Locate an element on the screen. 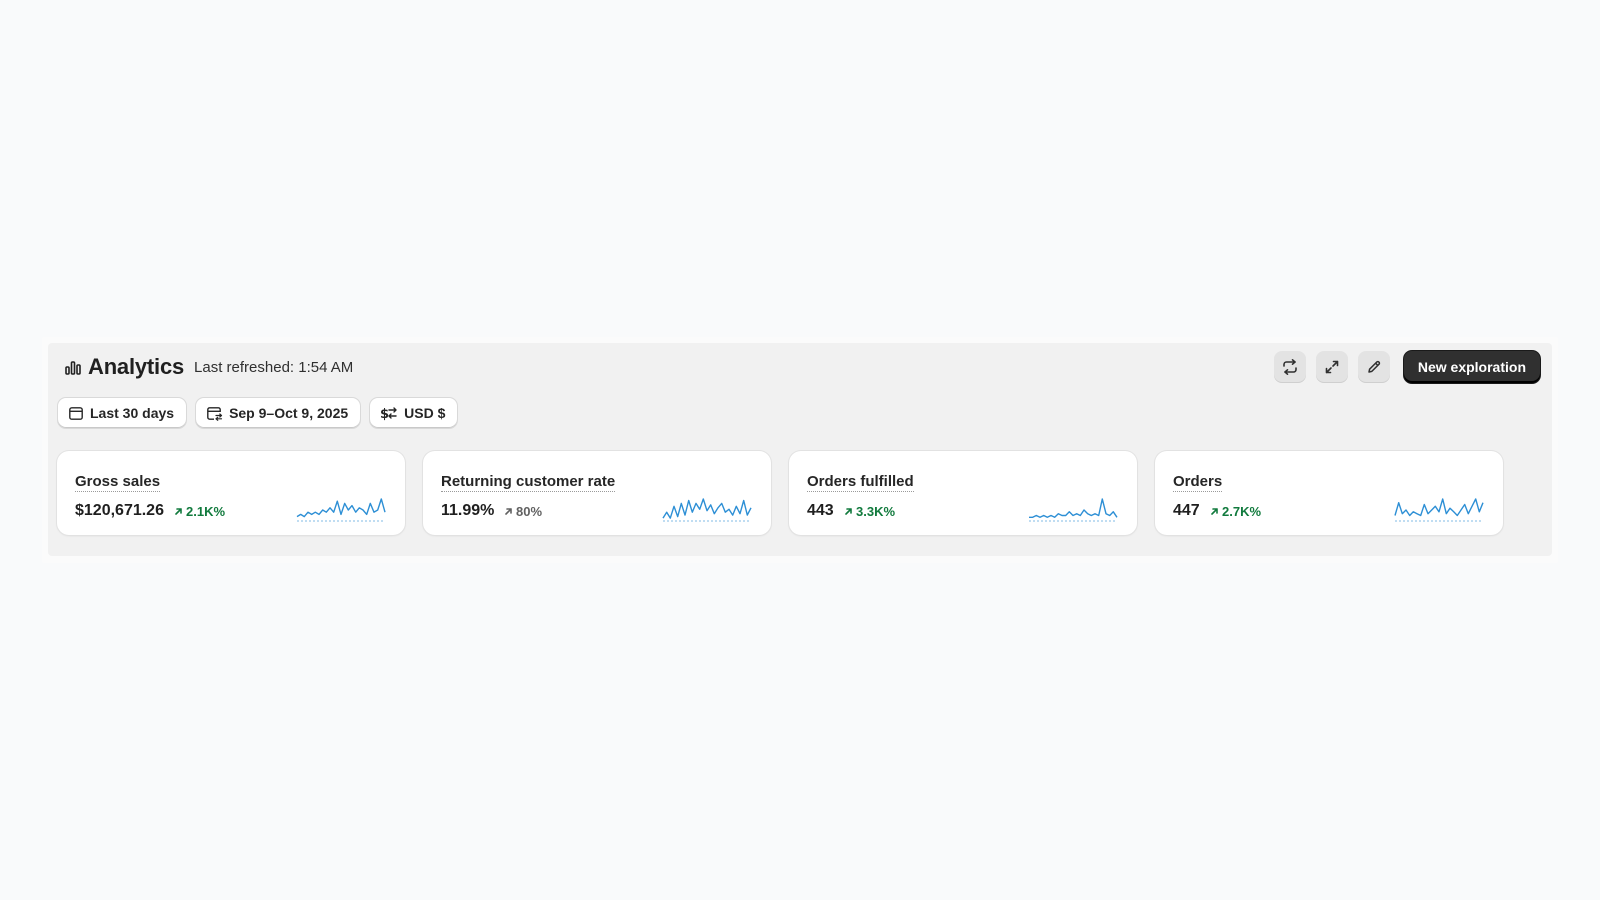  metric-delta-text: 80% is located at coordinates (529, 511).